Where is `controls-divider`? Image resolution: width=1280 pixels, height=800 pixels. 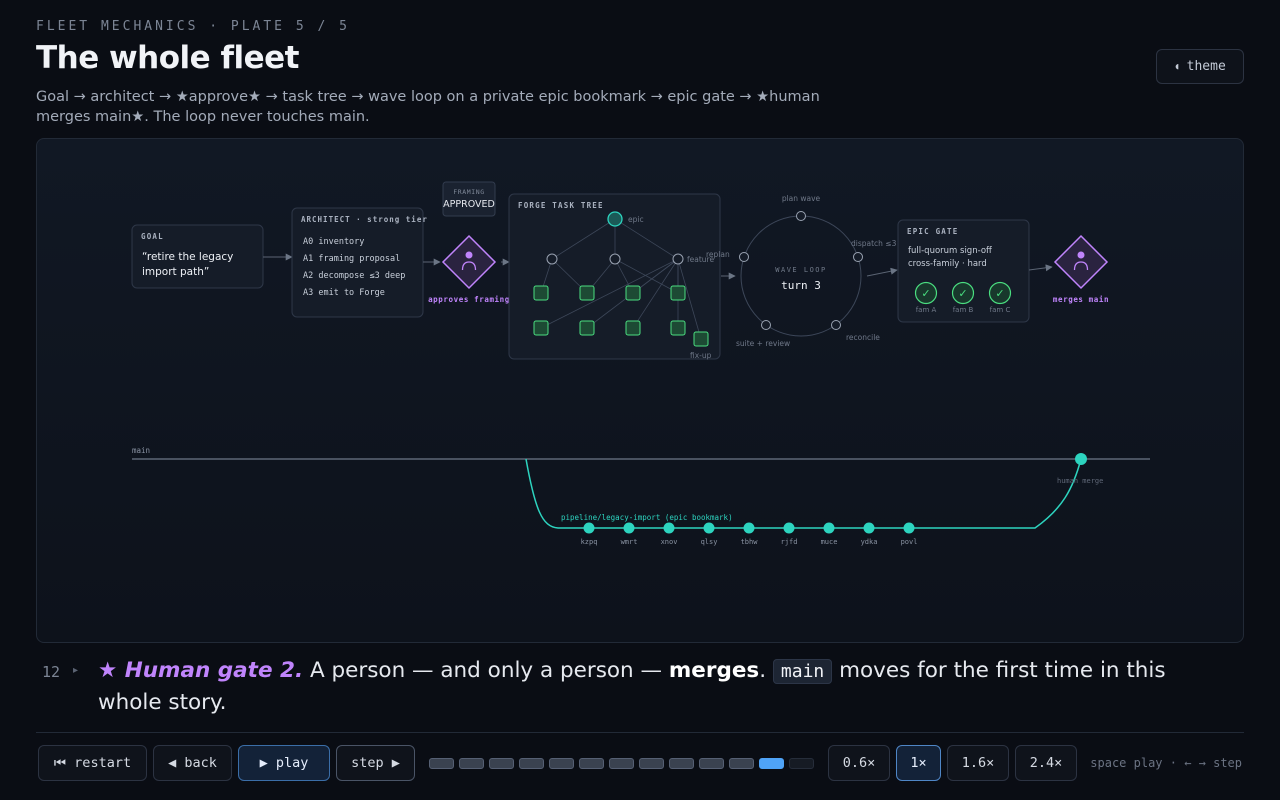 controls-divider is located at coordinates (640, 732).